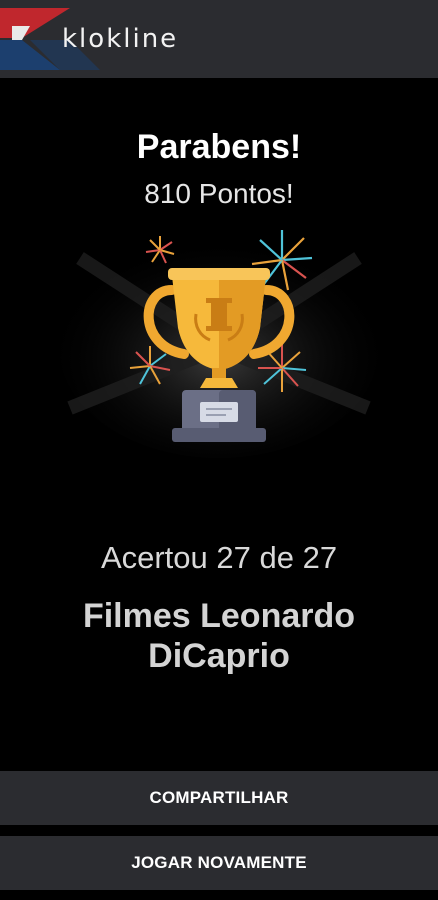 The width and height of the screenshot is (438, 900). I want to click on points-text: 810 Pontos!, so click(219, 193).